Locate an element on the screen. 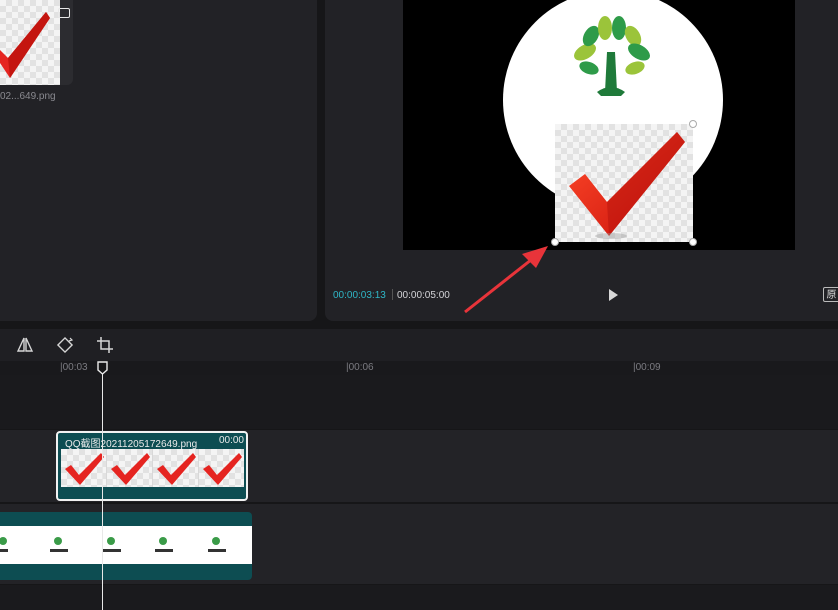  background-clip is located at coordinates (126, 546).